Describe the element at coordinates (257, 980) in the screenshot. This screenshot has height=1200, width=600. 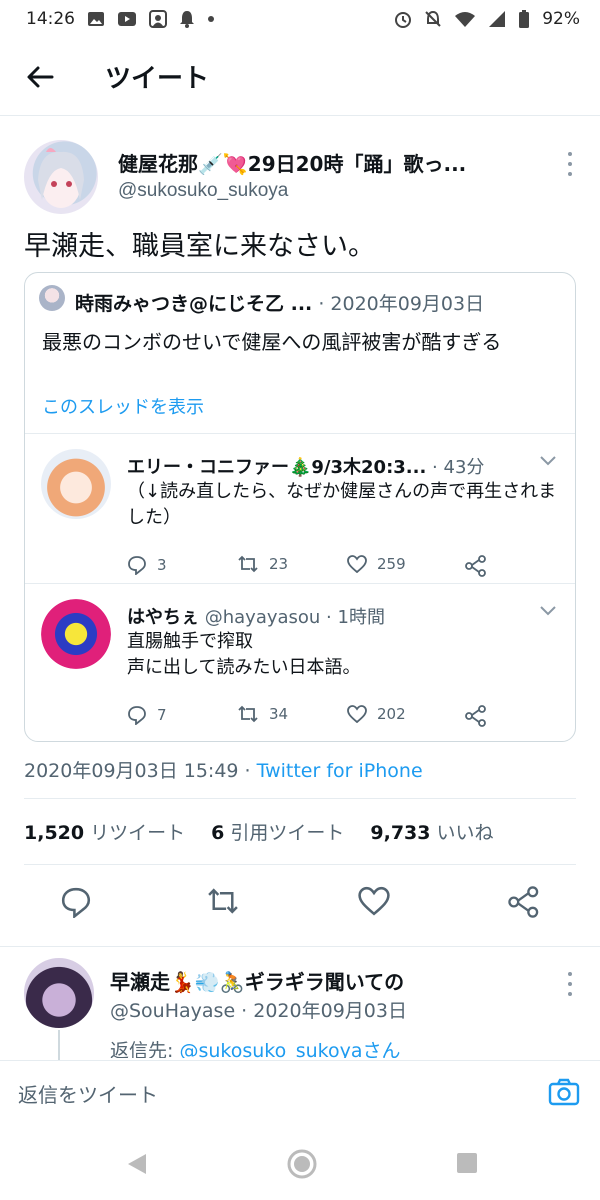
I see `reply-tweet-author-name: 早瀬走💃💨🚴ギラギラ聞いての` at that location.